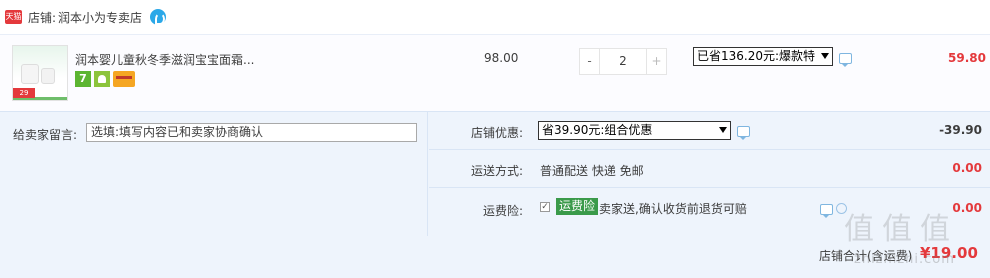  What do you see at coordinates (158, 17) in the screenshot?
I see `wangwang-chat-icon` at bounding box center [158, 17].